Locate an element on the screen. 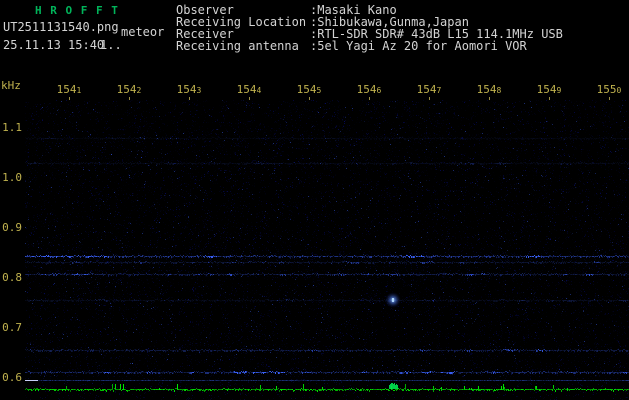  y-tick-label: 1.0 is located at coordinates (12, 177).